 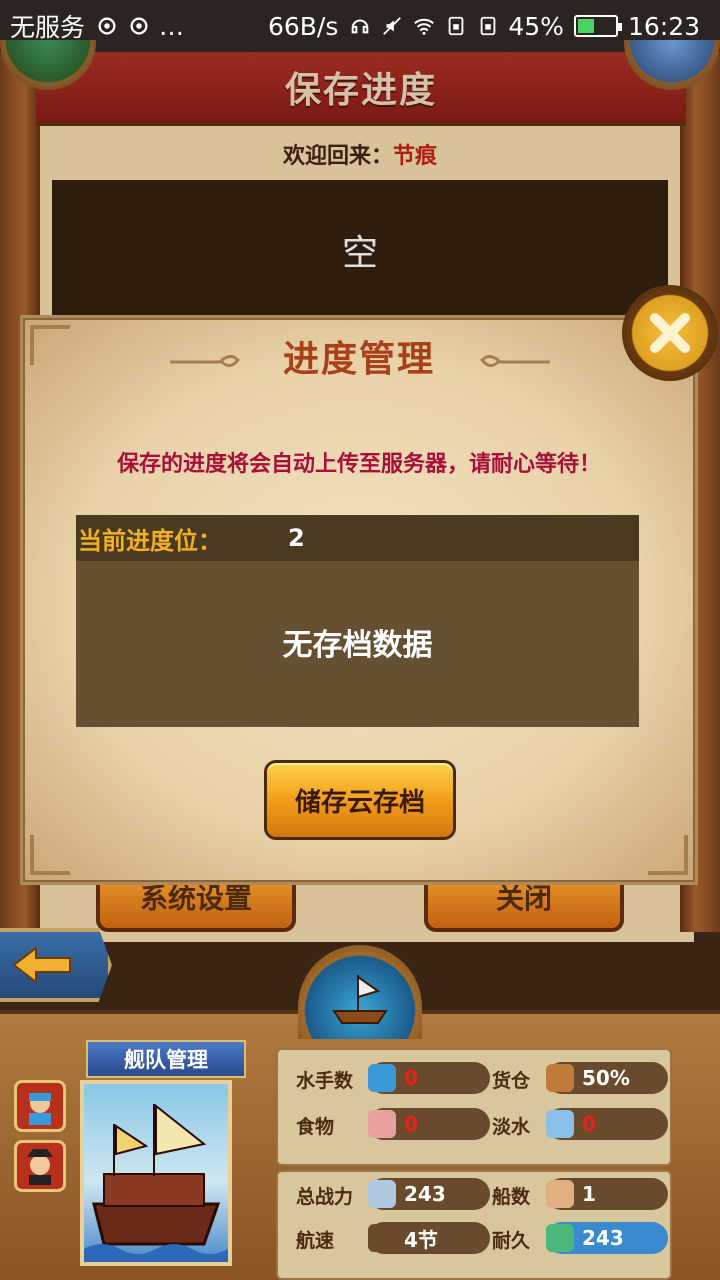 What do you see at coordinates (511, 1241) in the screenshot?
I see `stat-label: 耐久` at bounding box center [511, 1241].